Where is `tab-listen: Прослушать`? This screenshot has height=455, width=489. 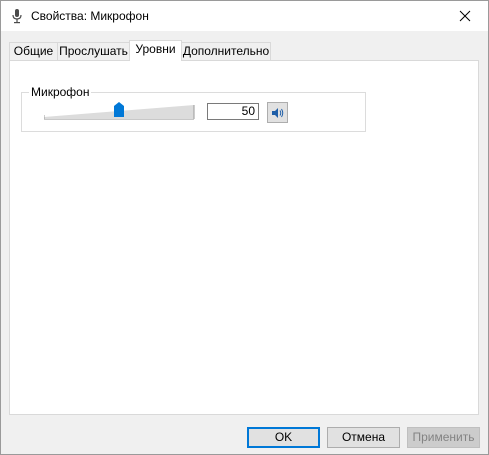
tab-listen: Прослушать is located at coordinates (93, 51).